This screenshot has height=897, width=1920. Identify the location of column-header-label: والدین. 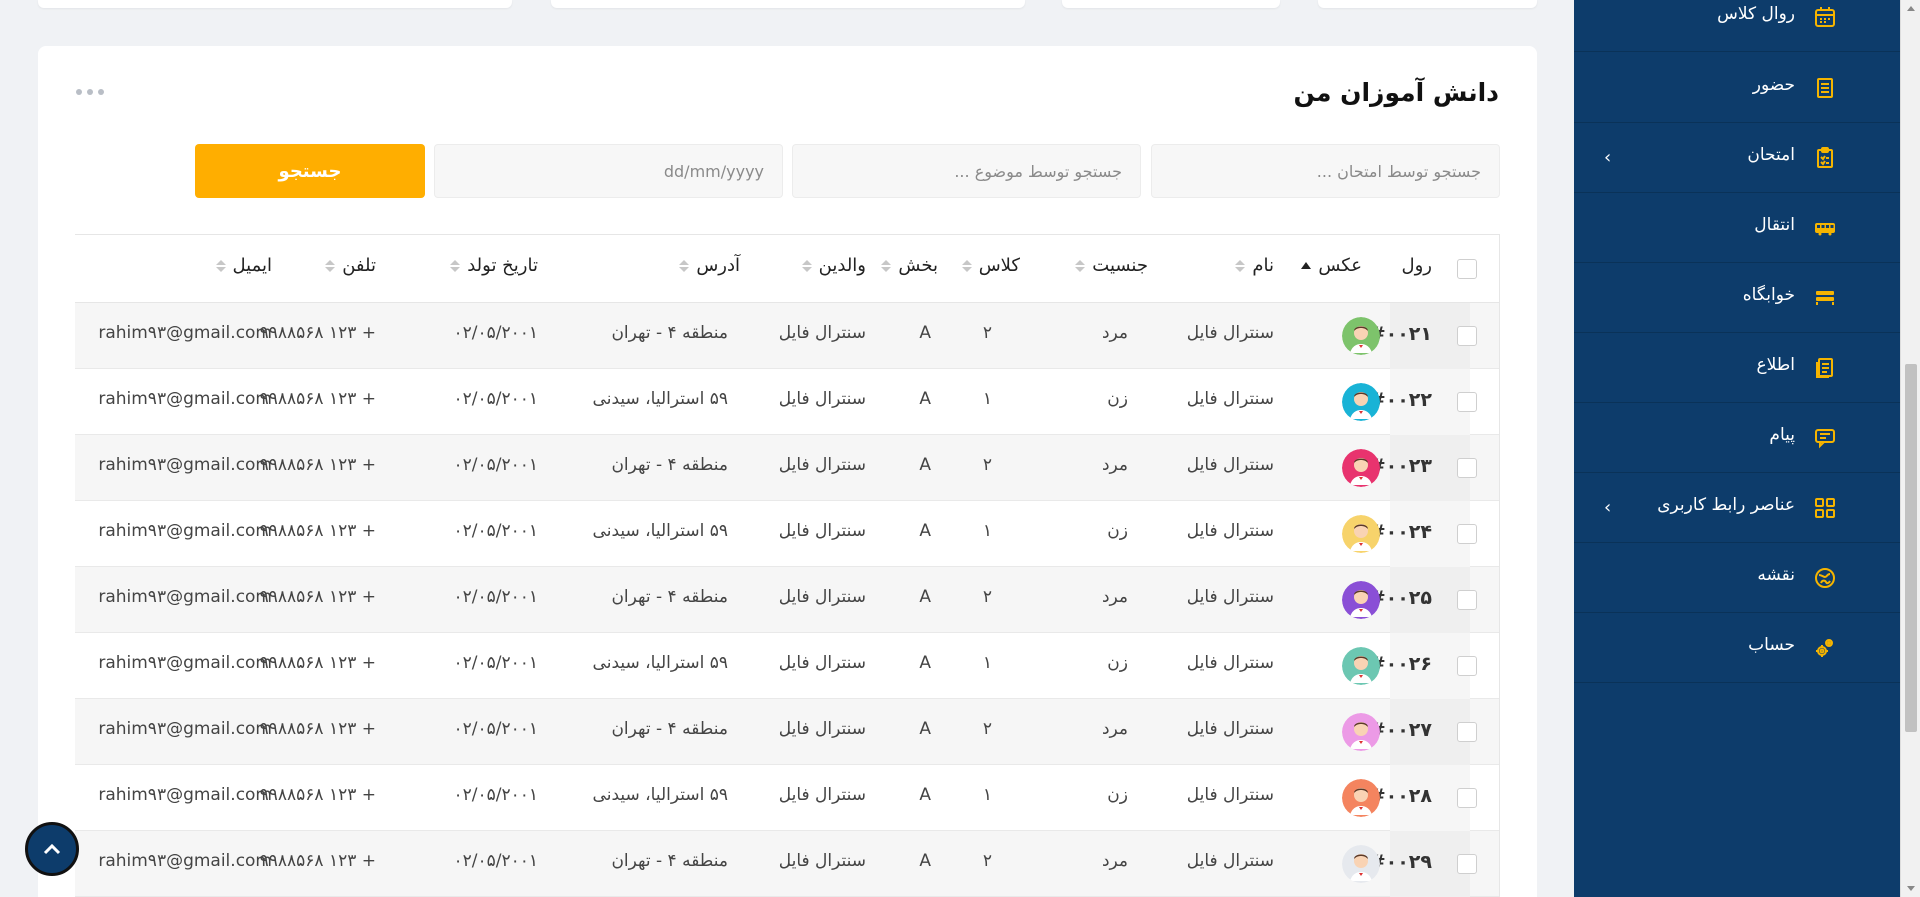
(842, 265).